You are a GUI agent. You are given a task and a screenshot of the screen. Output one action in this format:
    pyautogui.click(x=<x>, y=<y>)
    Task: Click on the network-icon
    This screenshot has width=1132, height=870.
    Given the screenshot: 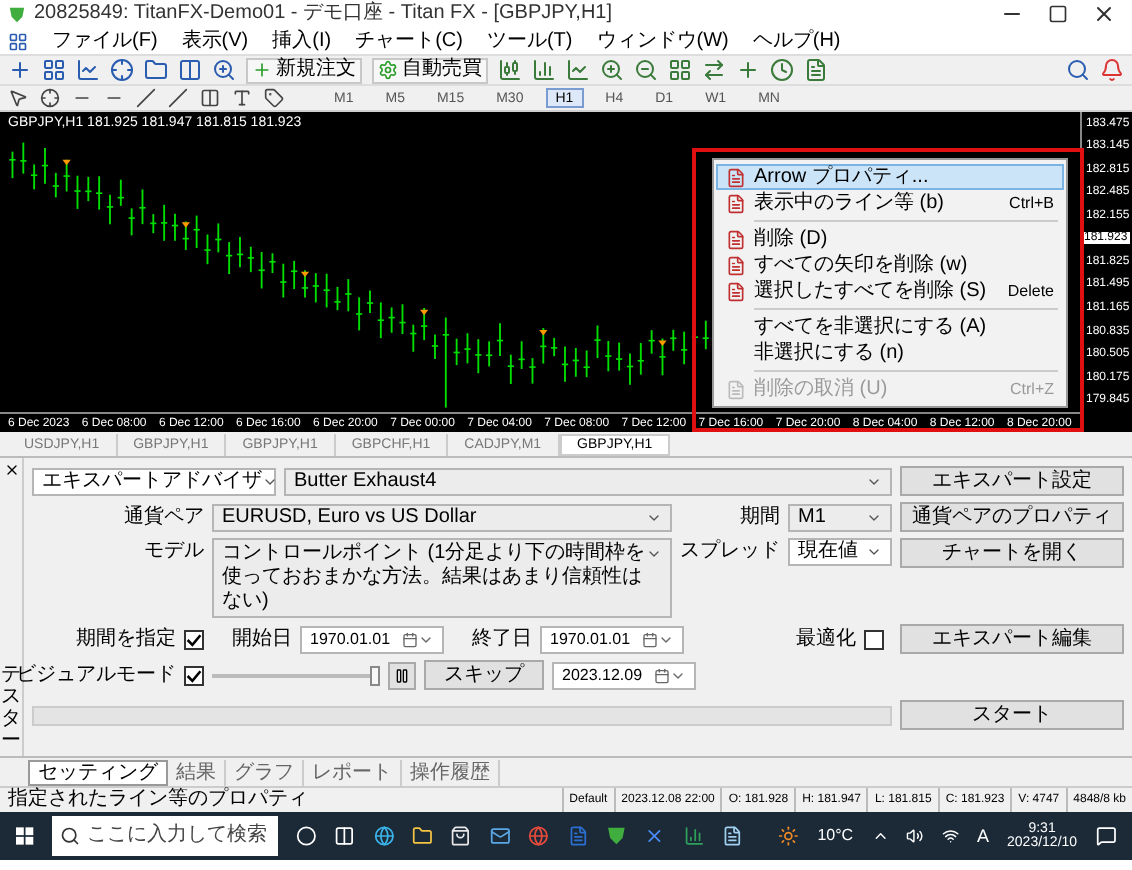 What is the action you would take?
    pyautogui.click(x=950, y=836)
    